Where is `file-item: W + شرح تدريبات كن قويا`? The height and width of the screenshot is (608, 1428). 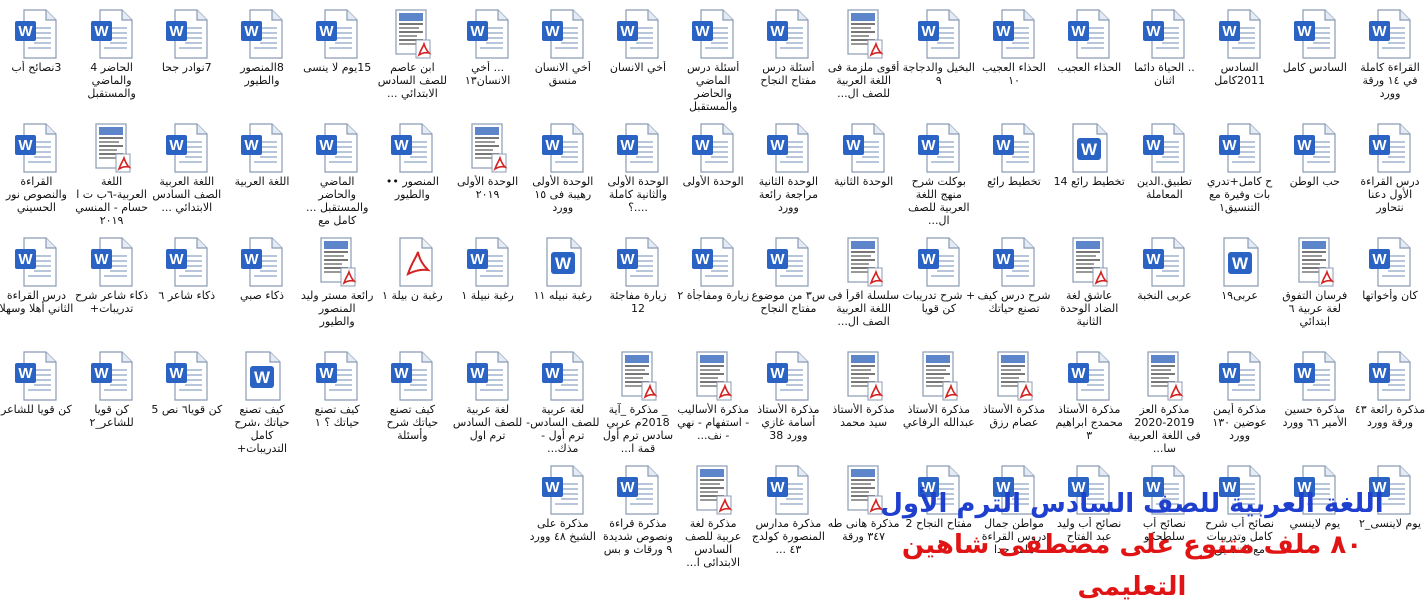
file-item: W + شرح تدريبات كن قويا is located at coordinates (939, 294).